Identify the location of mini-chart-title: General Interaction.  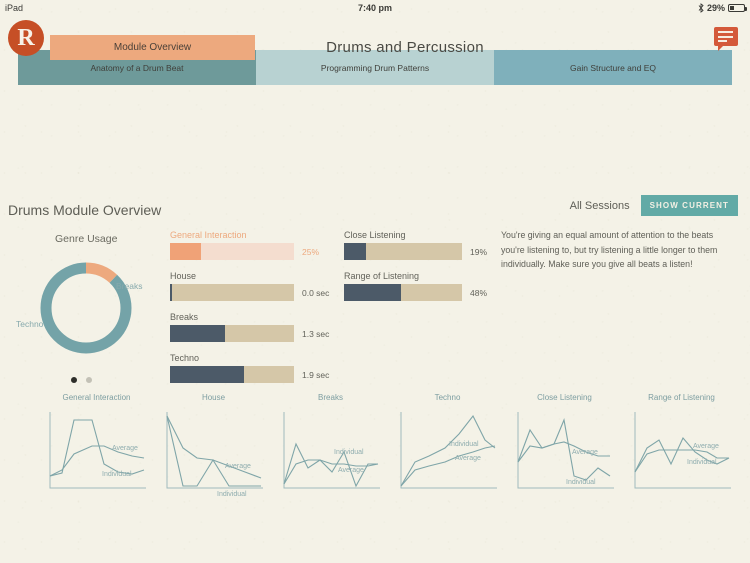
(96, 397).